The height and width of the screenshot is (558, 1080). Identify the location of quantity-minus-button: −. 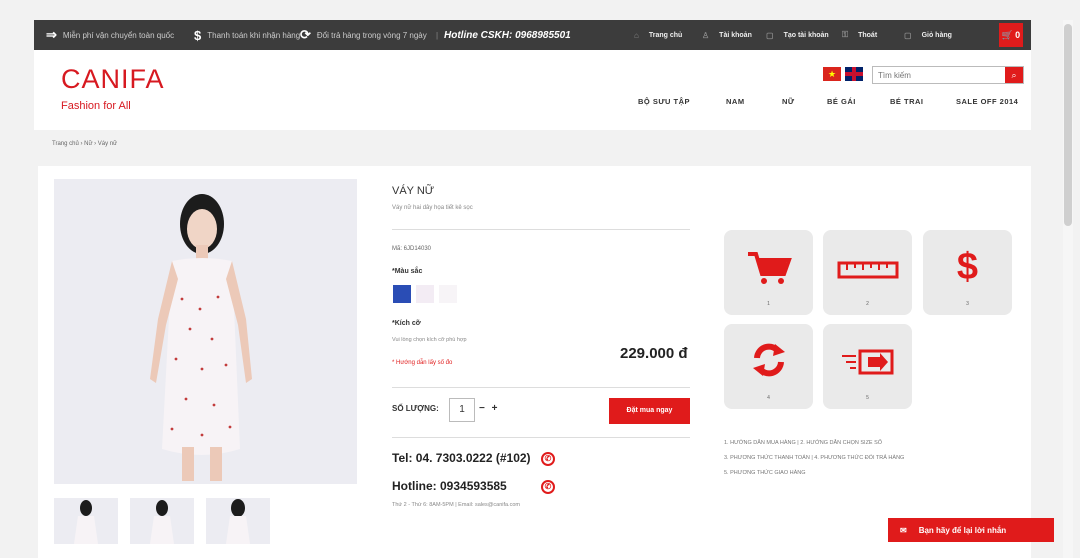
(482, 408).